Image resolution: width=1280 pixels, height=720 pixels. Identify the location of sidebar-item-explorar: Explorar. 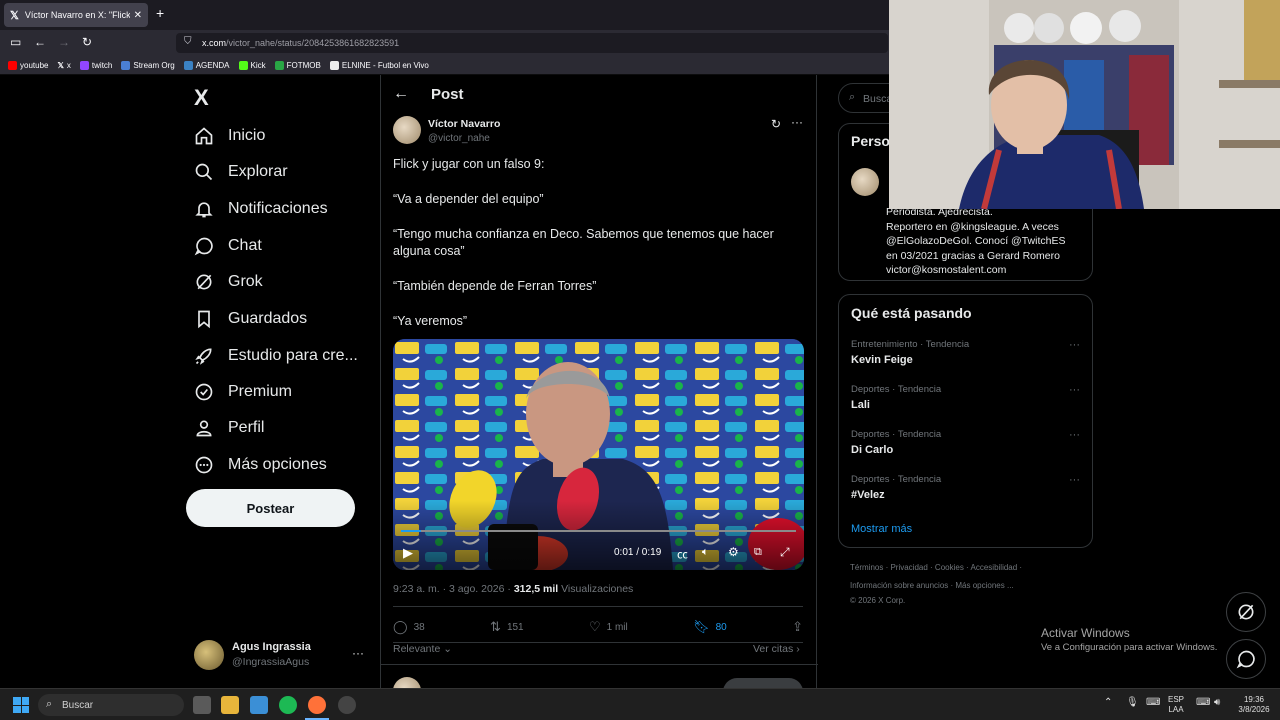
(241, 172).